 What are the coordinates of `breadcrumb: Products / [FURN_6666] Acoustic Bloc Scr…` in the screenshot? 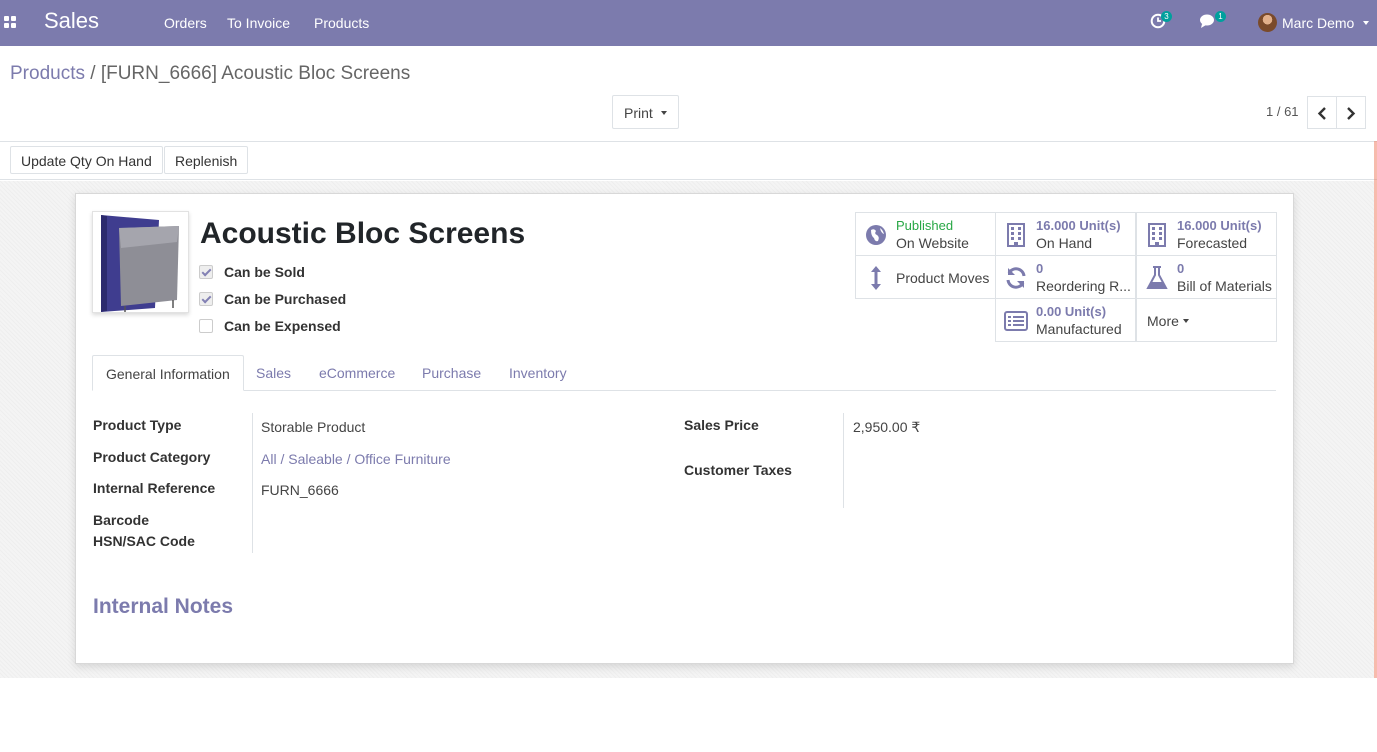 It's located at (210, 74).